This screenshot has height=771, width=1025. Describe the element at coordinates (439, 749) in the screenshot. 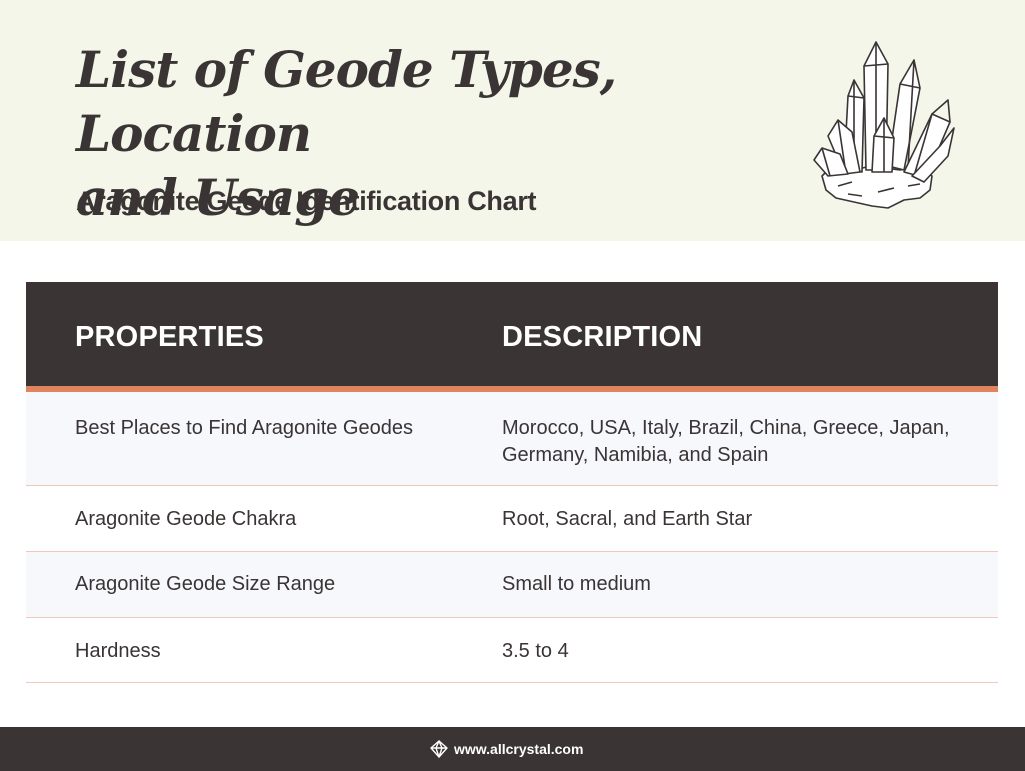

I see `crystal-logo-icon` at that location.